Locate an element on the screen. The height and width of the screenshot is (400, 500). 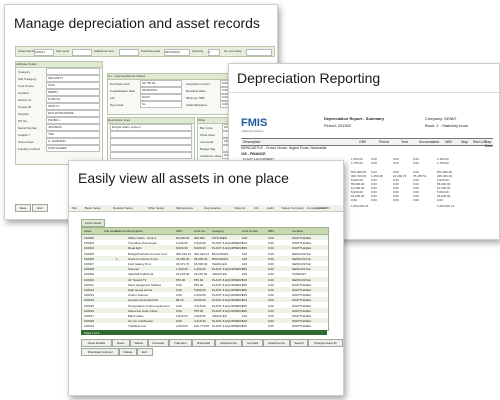
value-label: Minimum NBV is located at coordinates (196, 97).